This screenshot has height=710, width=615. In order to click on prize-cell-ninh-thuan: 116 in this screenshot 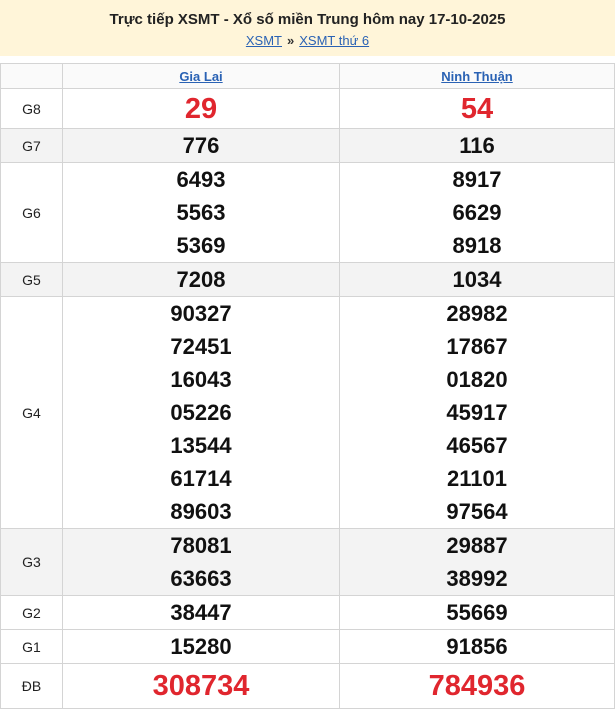, I will do `click(477, 145)`.